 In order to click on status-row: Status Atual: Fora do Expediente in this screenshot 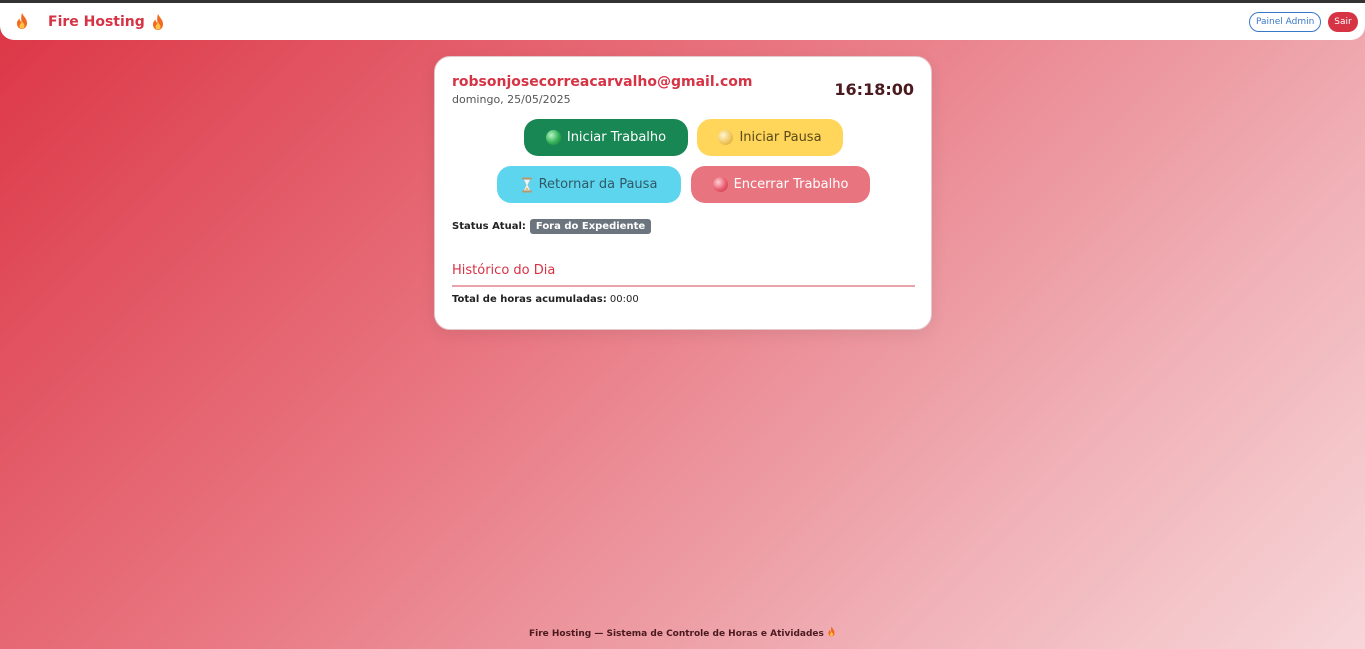, I will do `click(552, 226)`.